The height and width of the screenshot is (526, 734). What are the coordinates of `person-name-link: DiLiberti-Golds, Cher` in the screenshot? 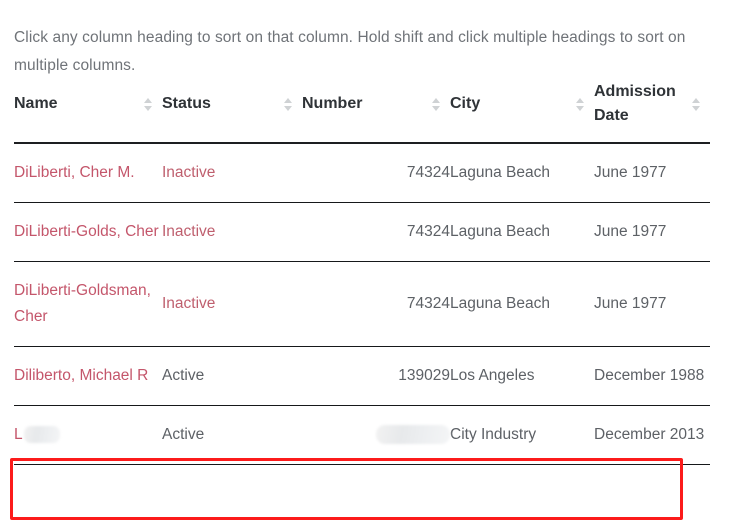 It's located at (86, 231).